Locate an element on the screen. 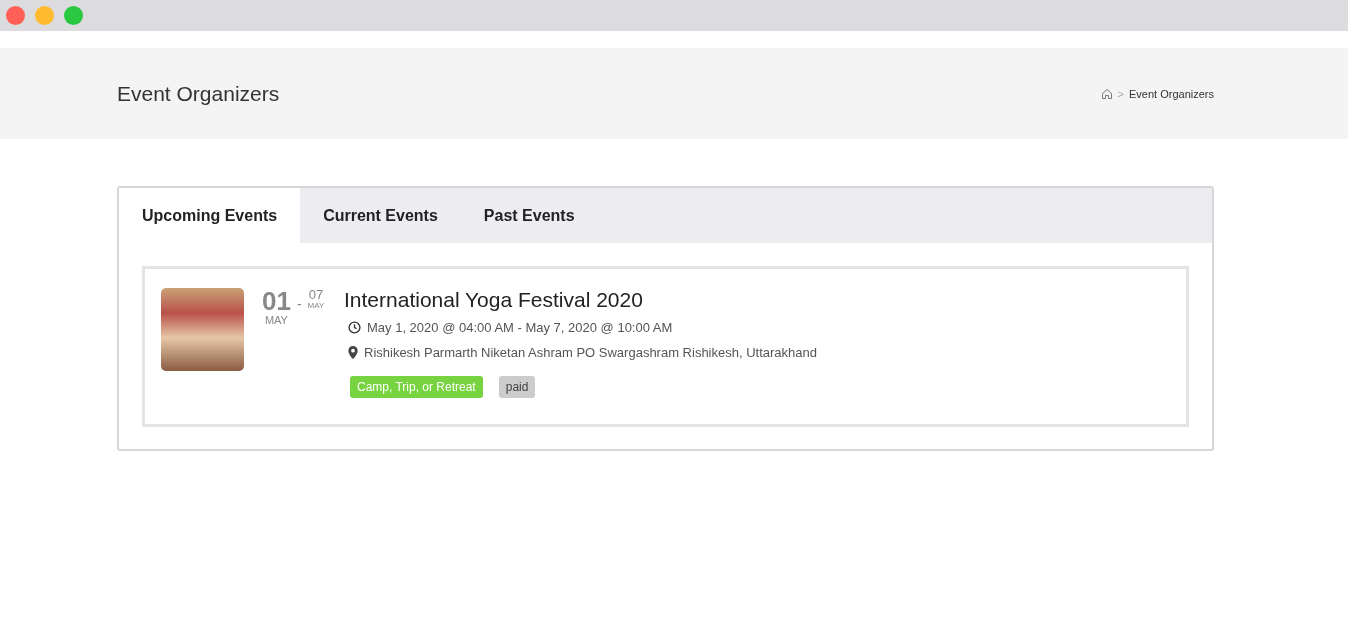  end-month: MAY is located at coordinates (316, 305).